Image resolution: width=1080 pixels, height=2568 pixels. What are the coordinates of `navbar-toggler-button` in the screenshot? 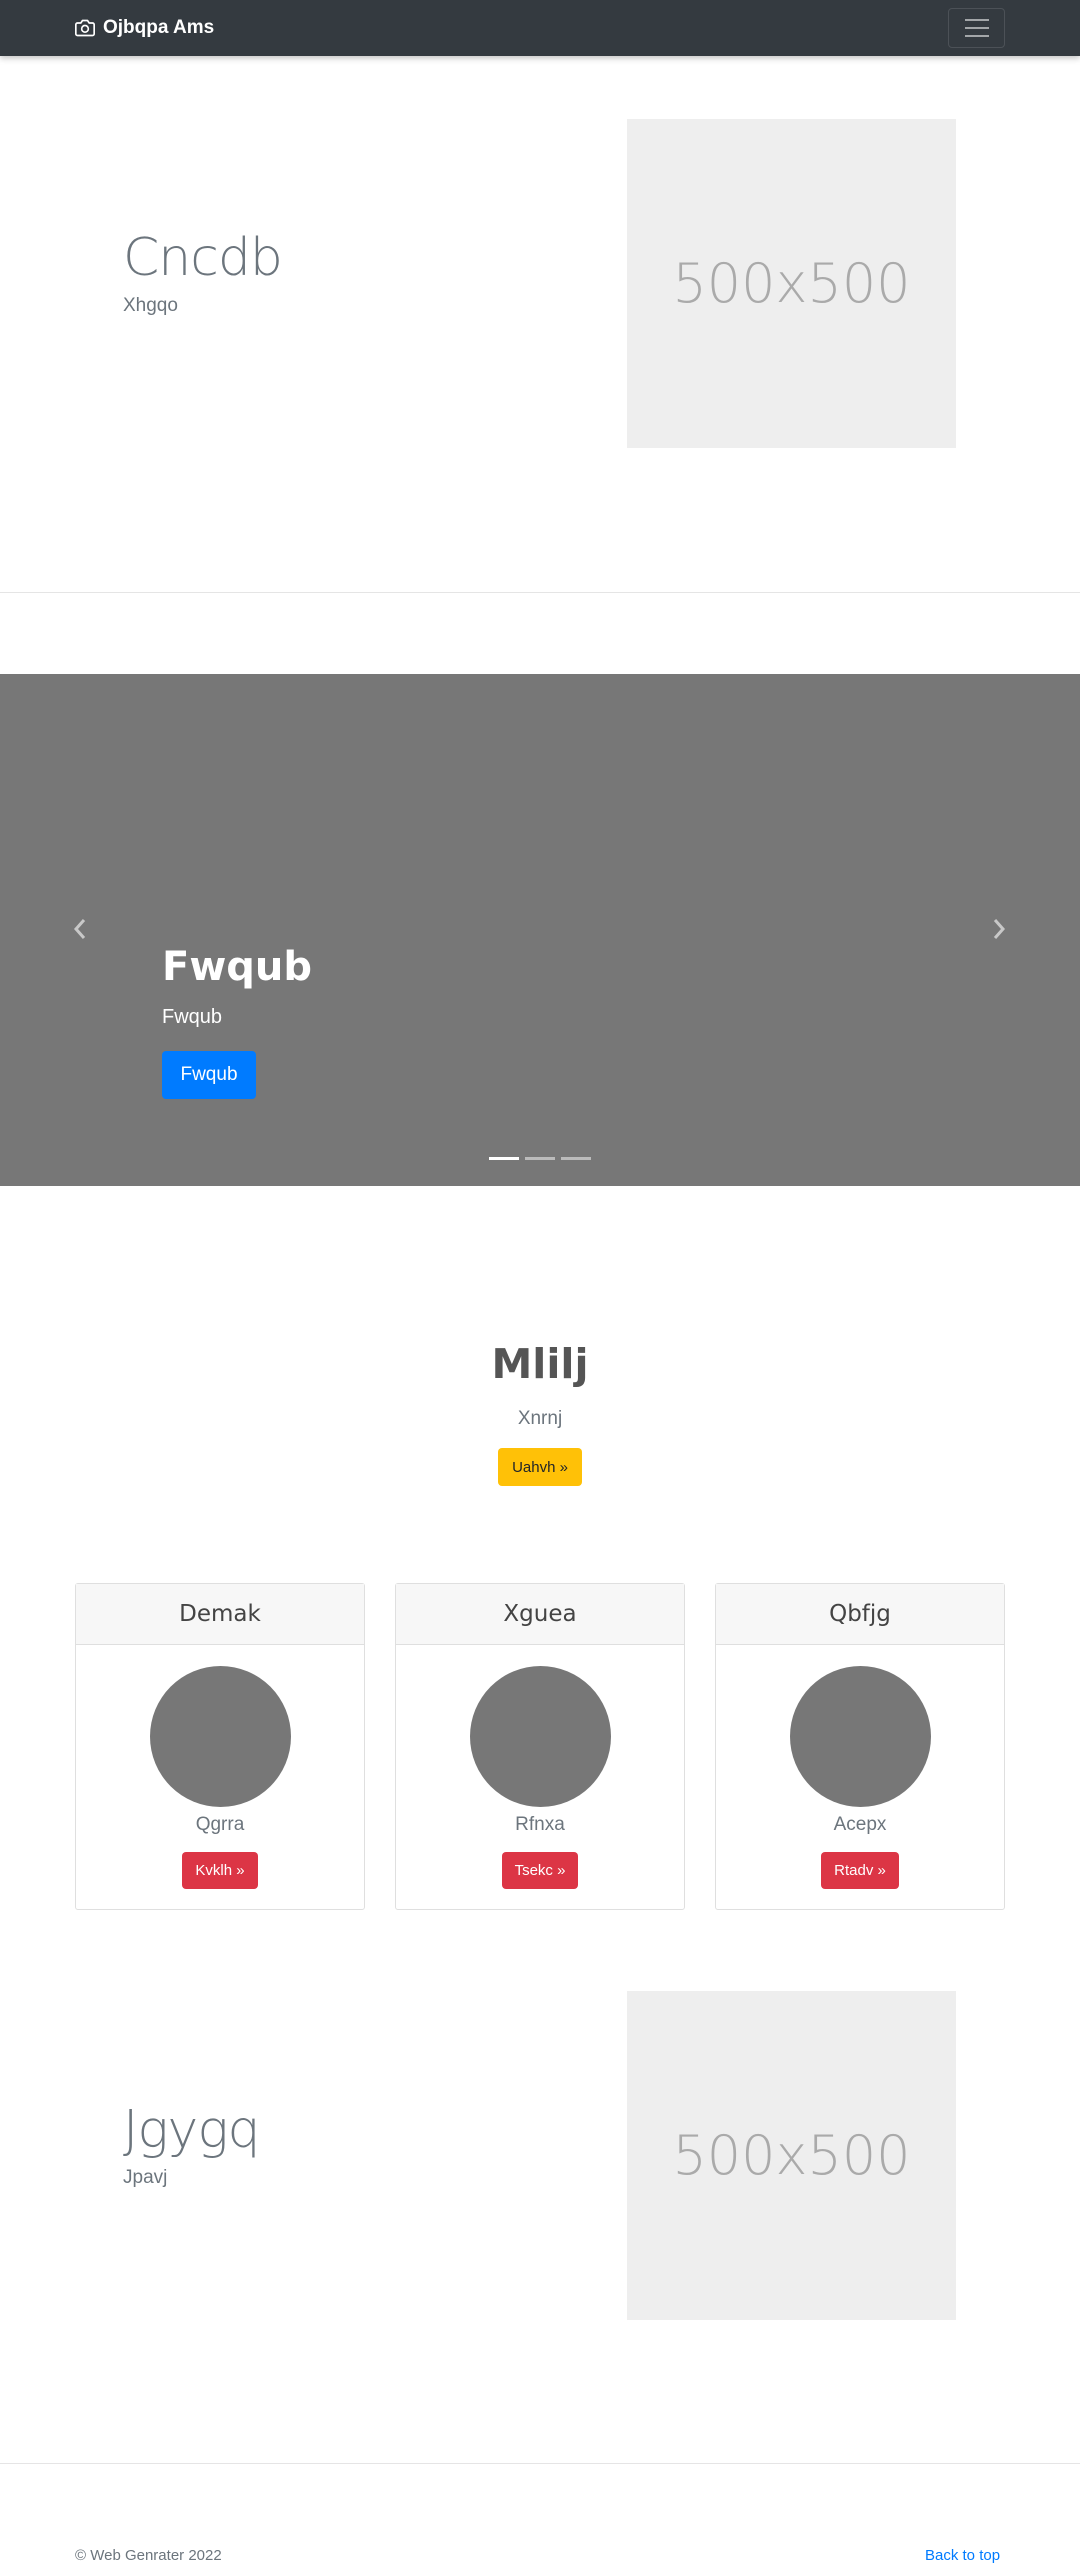 It's located at (976, 28).